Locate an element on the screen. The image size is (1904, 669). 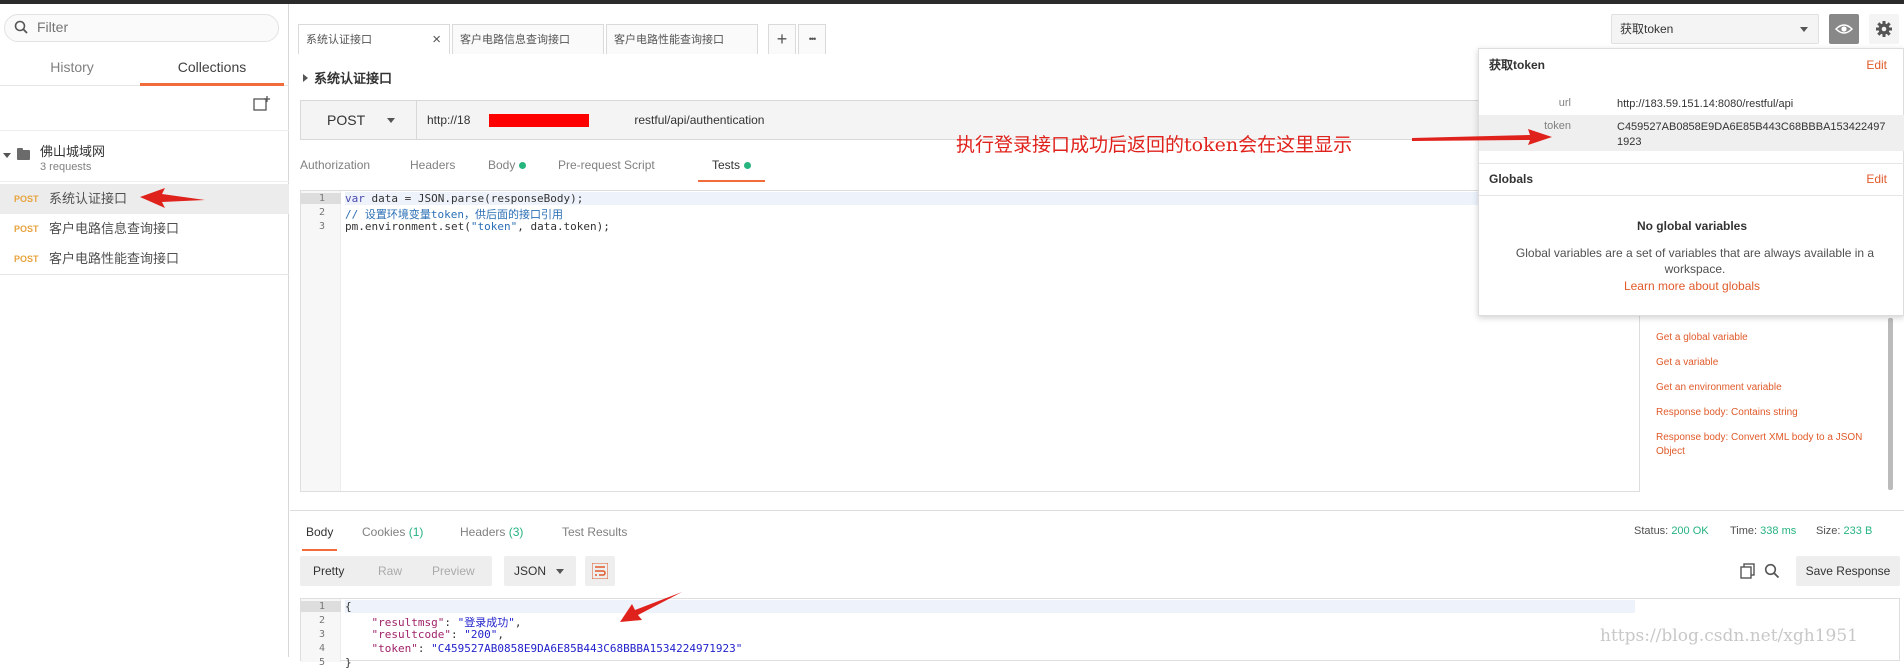
method-select: POST is located at coordinates (359, 120).